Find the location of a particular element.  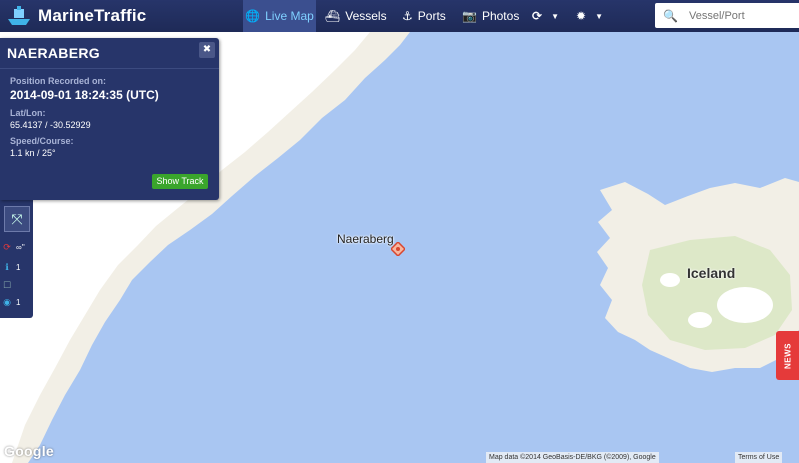

vessel-name: NAERABERG is located at coordinates (53, 53).